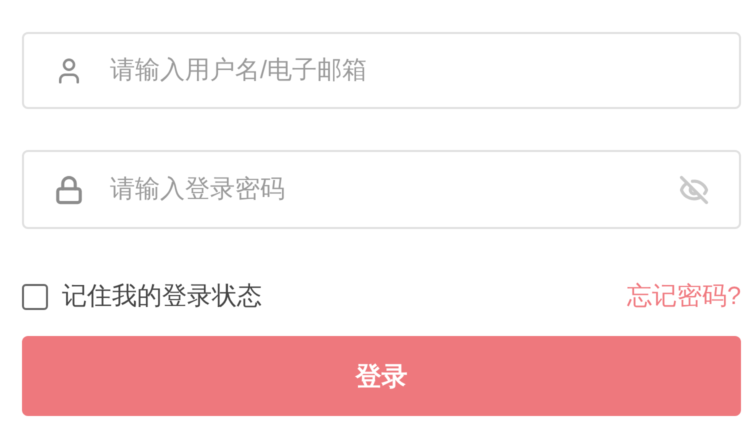 The width and height of the screenshot is (756, 444). I want to click on username-input: 请输入用户名/电子邮箱, so click(409, 71).